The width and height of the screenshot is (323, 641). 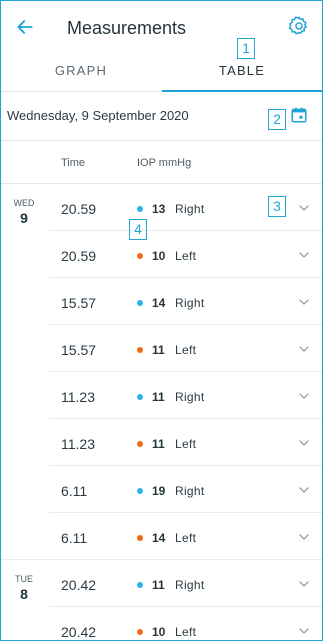 What do you see at coordinates (299, 115) in the screenshot?
I see `calendar-icon` at bounding box center [299, 115].